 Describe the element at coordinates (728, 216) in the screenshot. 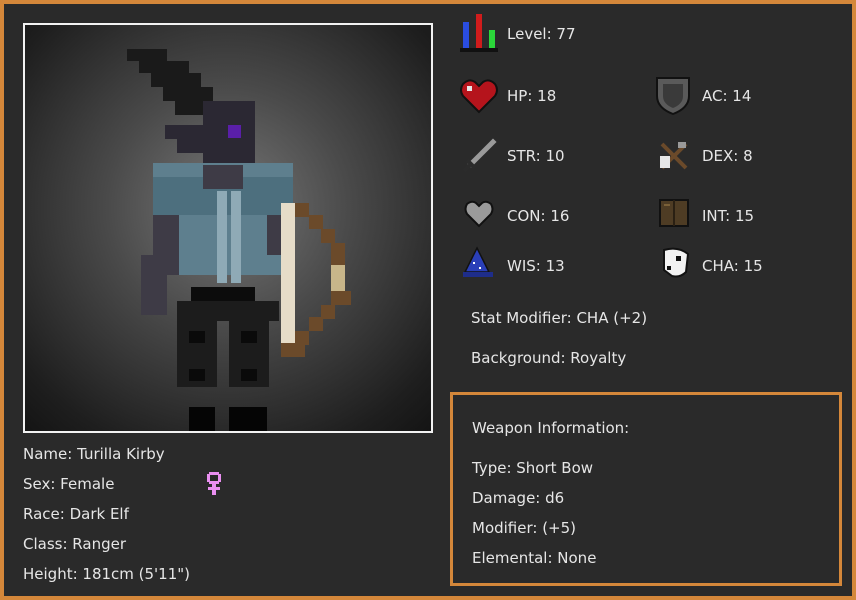

I see `int-label: INT: 15` at that location.